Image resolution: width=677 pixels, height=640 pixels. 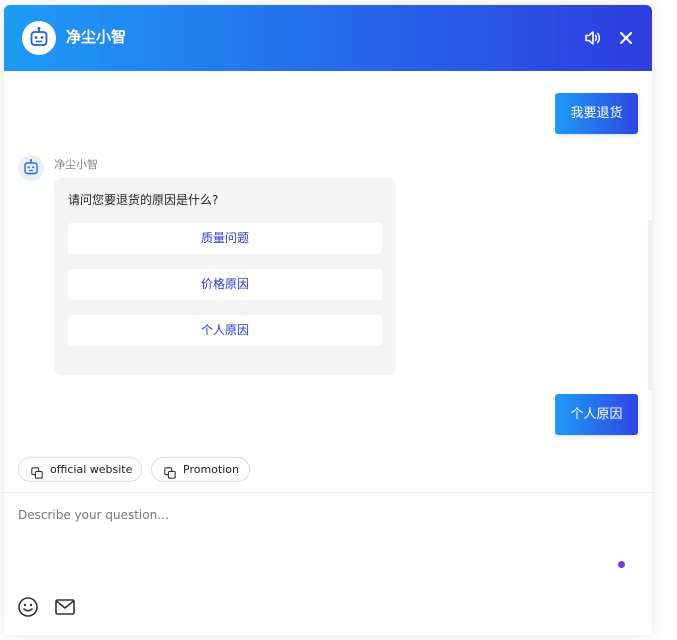 What do you see at coordinates (621, 564) in the screenshot?
I see `status-dot` at bounding box center [621, 564].